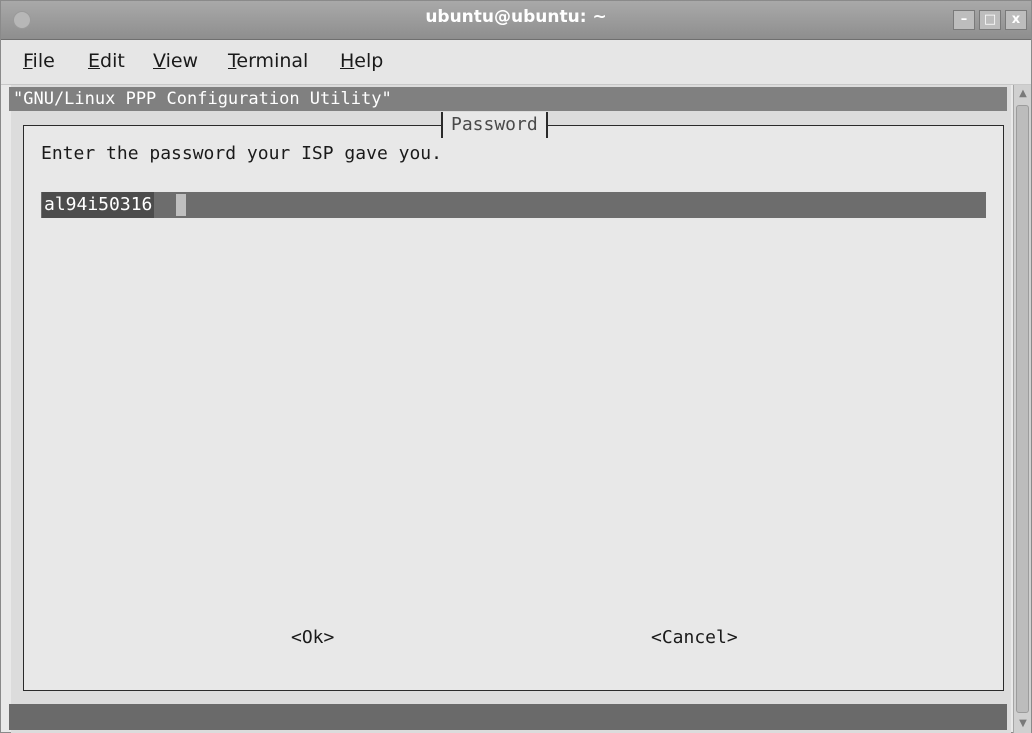 Image resolution: width=1032 pixels, height=733 pixels. I want to click on minimize-button: –, so click(964, 20).